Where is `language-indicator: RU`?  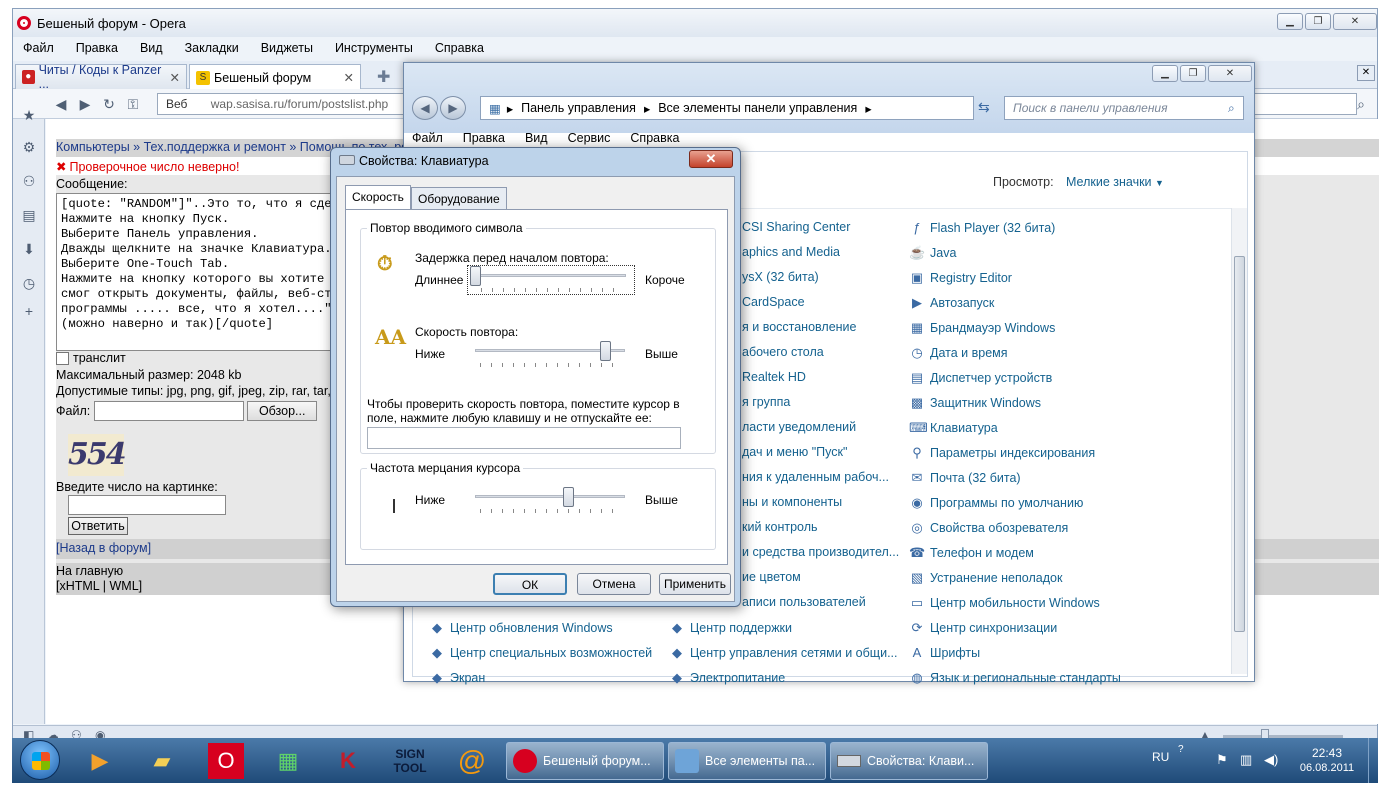 language-indicator: RU is located at coordinates (1160, 757).